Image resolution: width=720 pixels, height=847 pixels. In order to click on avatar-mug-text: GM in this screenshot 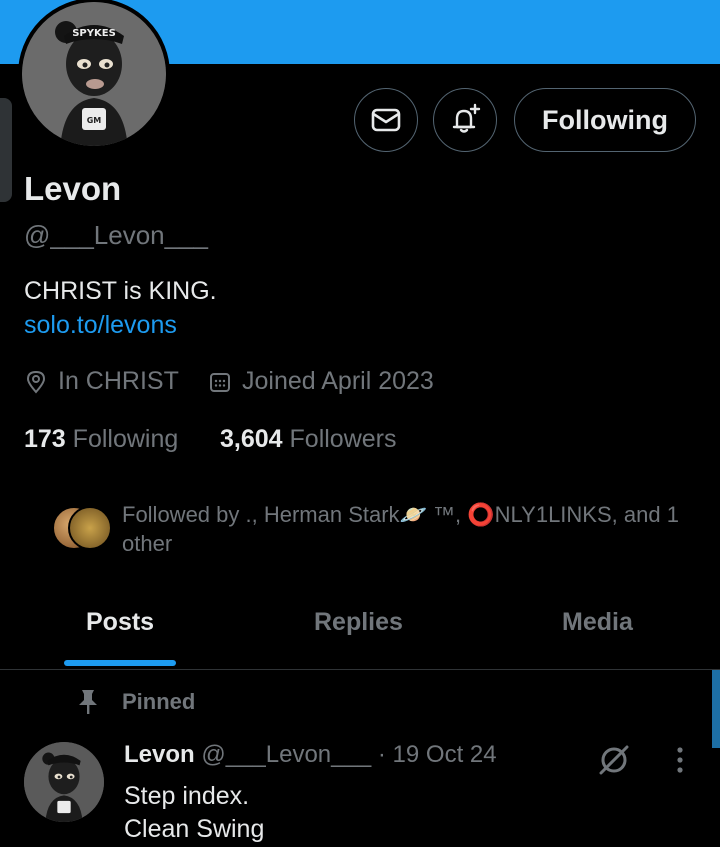, I will do `click(94, 120)`.